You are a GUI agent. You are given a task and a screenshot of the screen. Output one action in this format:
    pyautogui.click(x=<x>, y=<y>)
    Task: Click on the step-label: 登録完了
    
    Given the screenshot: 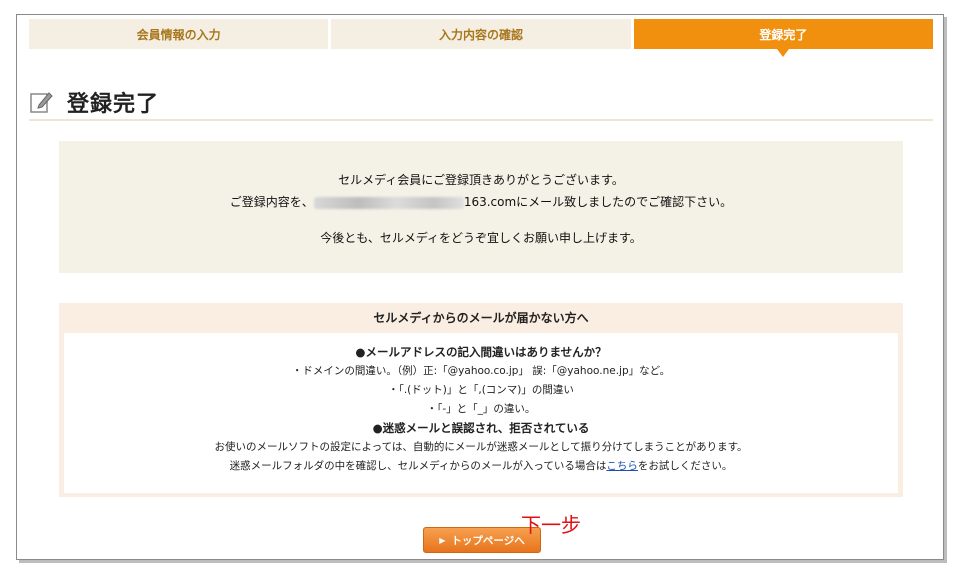 What is the action you would take?
    pyautogui.click(x=783, y=34)
    